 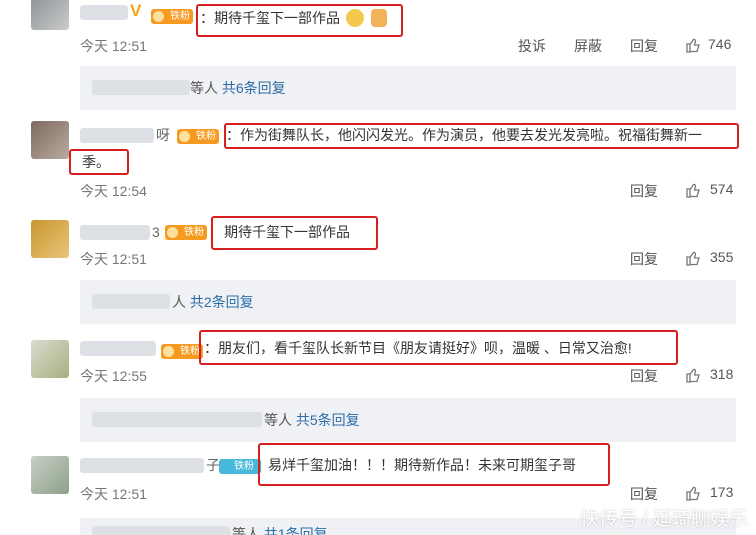 What do you see at coordinates (722, 257) in the screenshot?
I see `like-count: 355` at bounding box center [722, 257].